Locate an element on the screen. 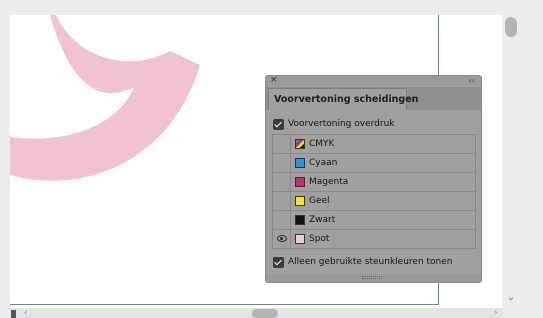 This screenshot has width=543, height=318. overprint-preview-label: Voorvertoning overdruk is located at coordinates (341, 124).